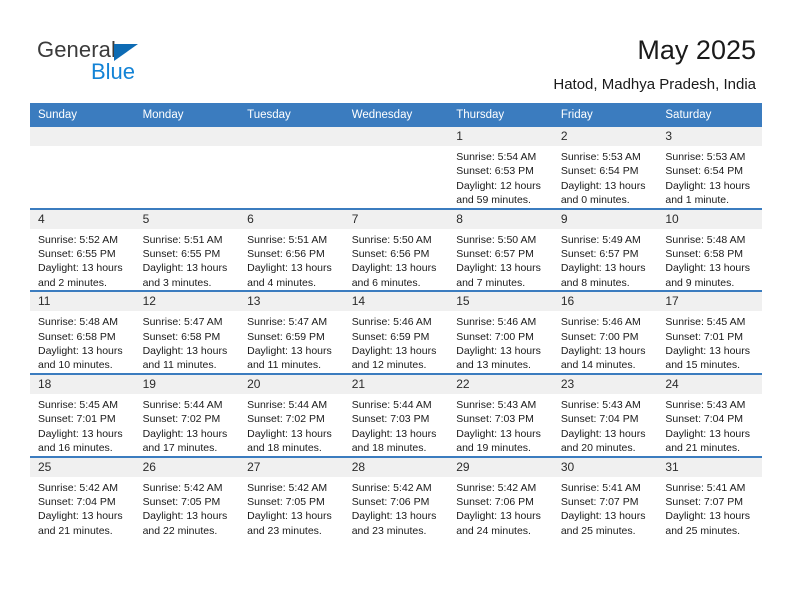  I want to click on weekday-header-sunday: Sunday, so click(82, 115).